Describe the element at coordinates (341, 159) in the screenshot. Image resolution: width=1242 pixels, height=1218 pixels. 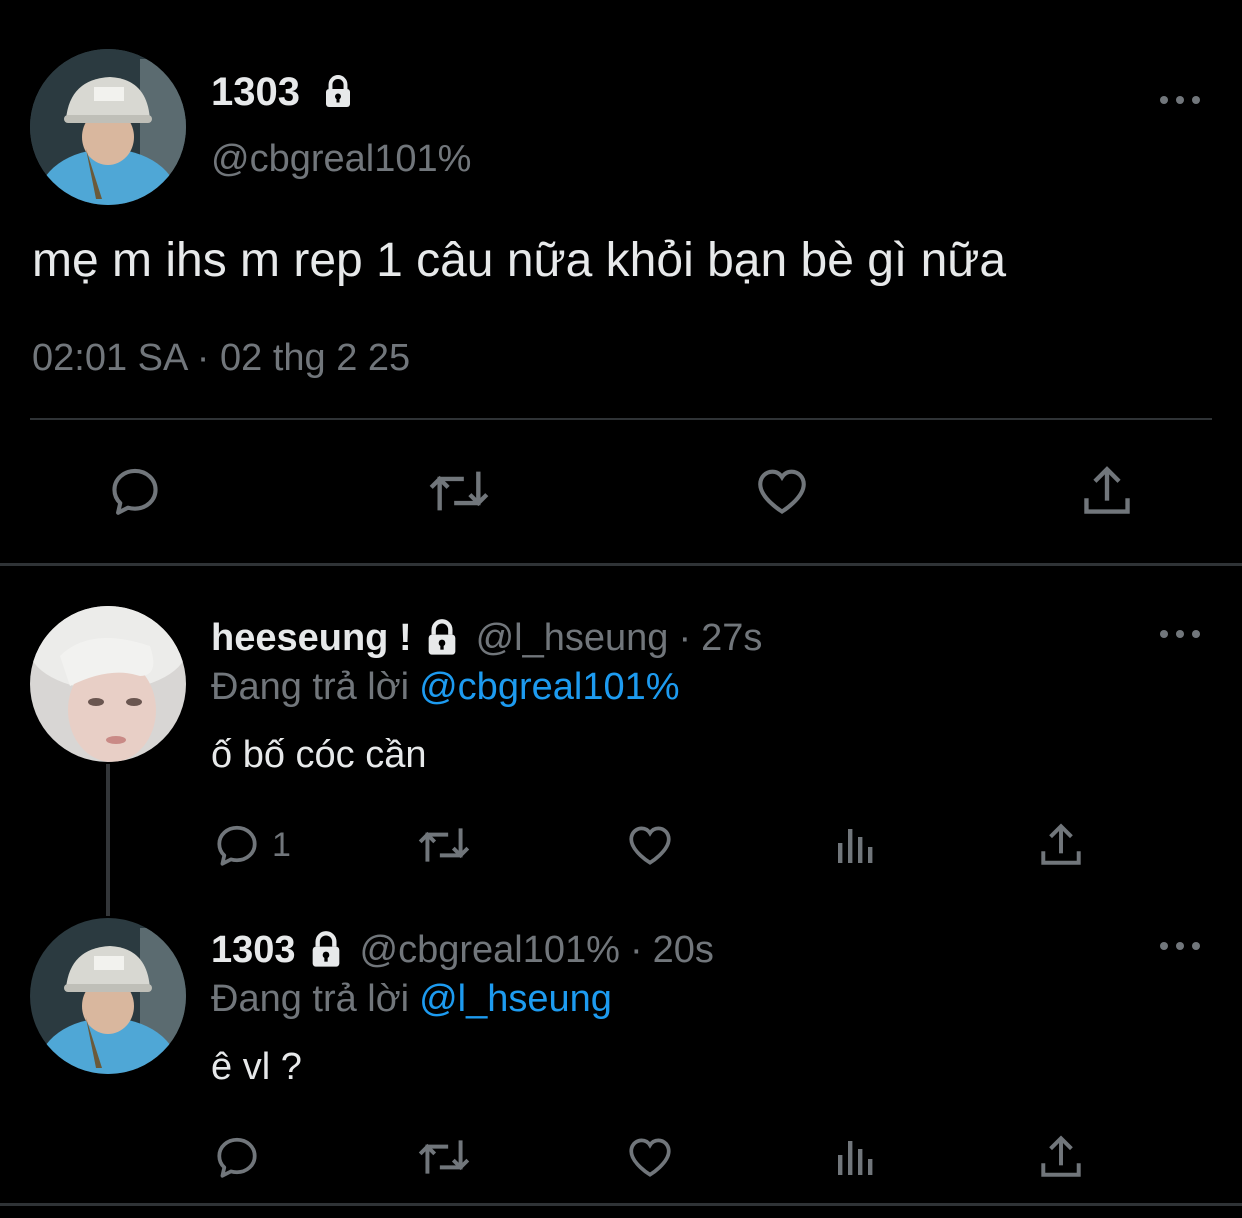
I see `main-author-handle: @cbgreal101%` at that location.